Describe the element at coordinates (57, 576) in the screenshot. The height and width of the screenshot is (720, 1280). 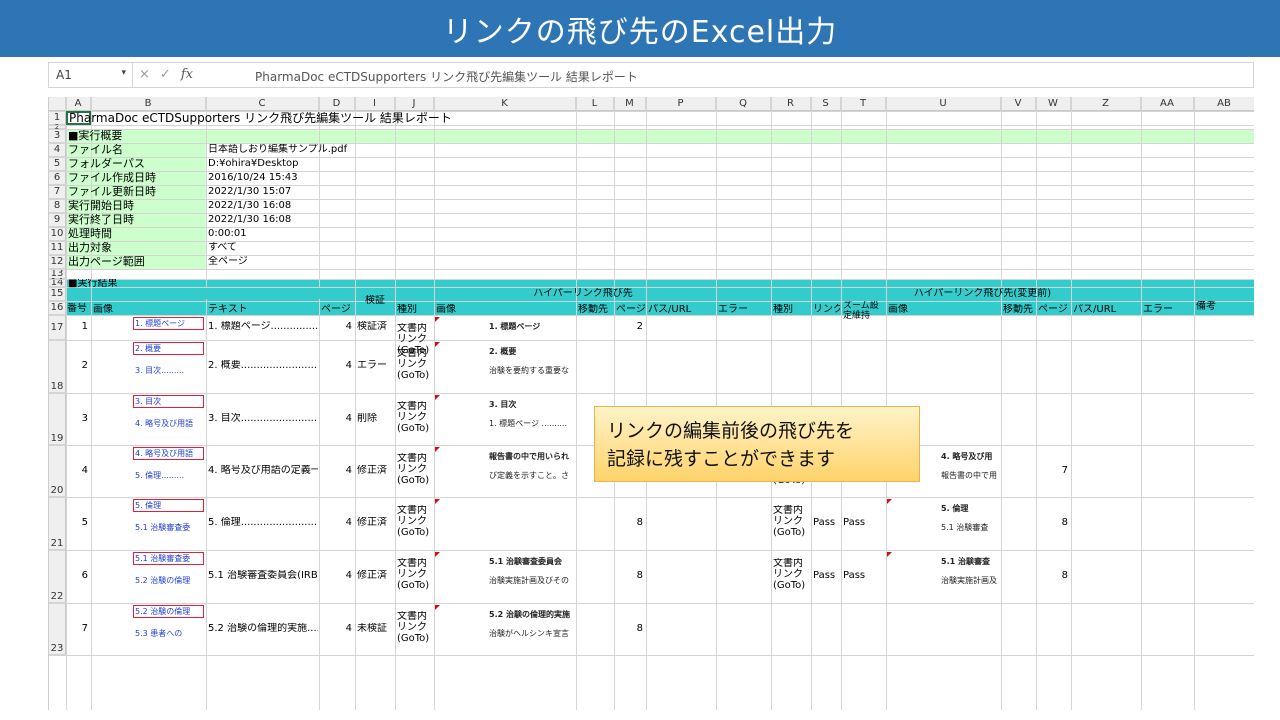
I see `row-header-22: 22` at that location.